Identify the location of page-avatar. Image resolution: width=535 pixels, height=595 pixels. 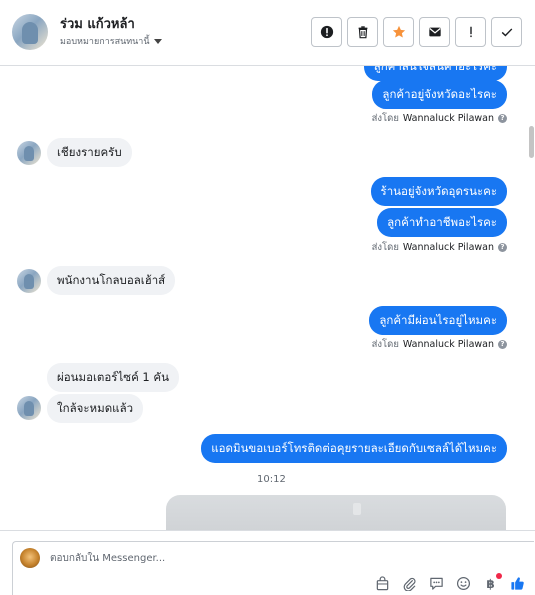
(30, 558).